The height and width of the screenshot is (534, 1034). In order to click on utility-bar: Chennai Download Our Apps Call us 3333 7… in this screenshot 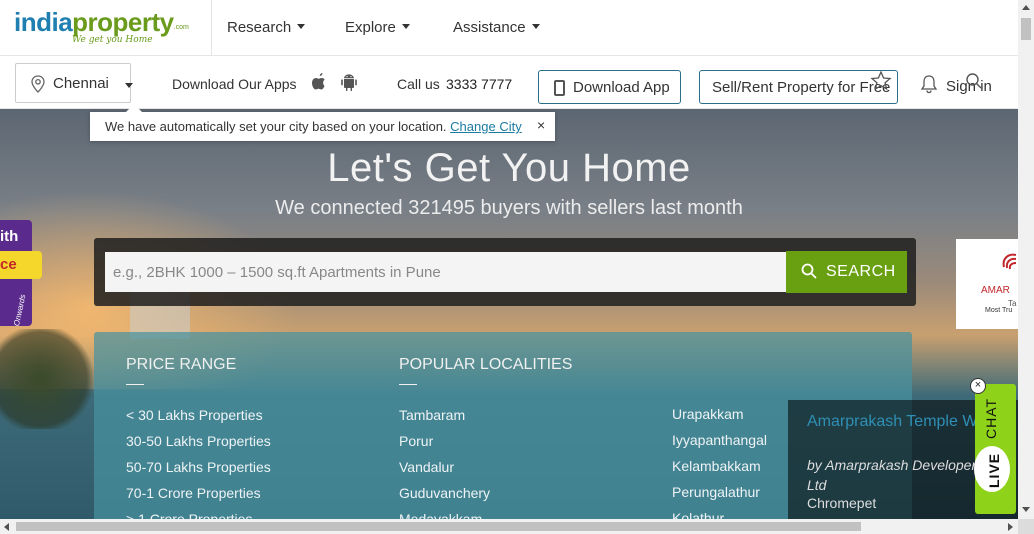, I will do `click(509, 83)`.